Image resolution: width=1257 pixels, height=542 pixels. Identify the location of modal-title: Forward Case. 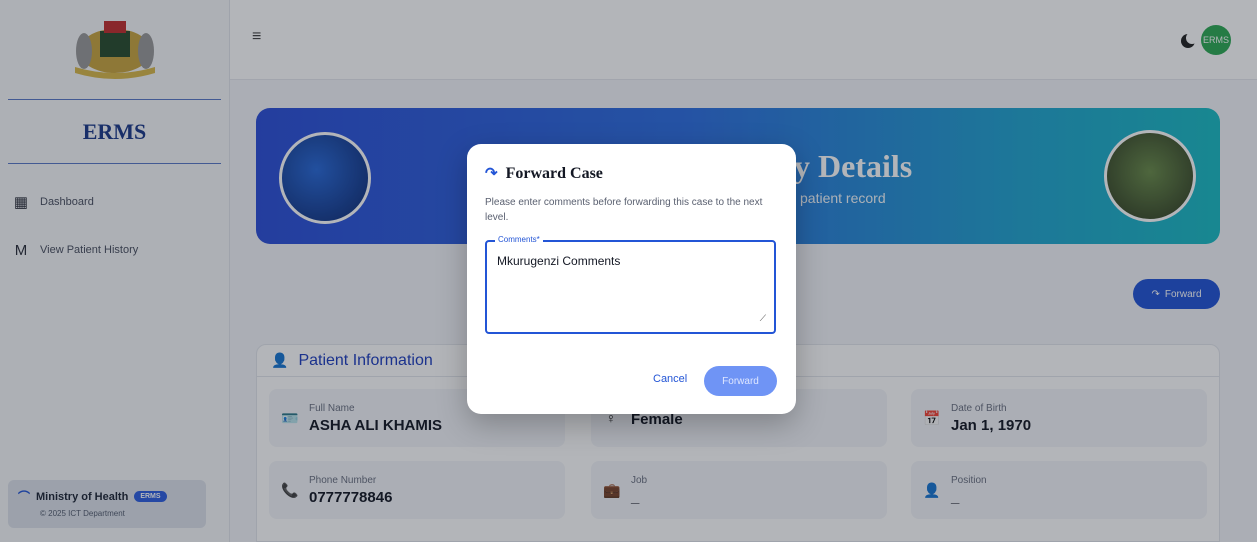
(554, 173).